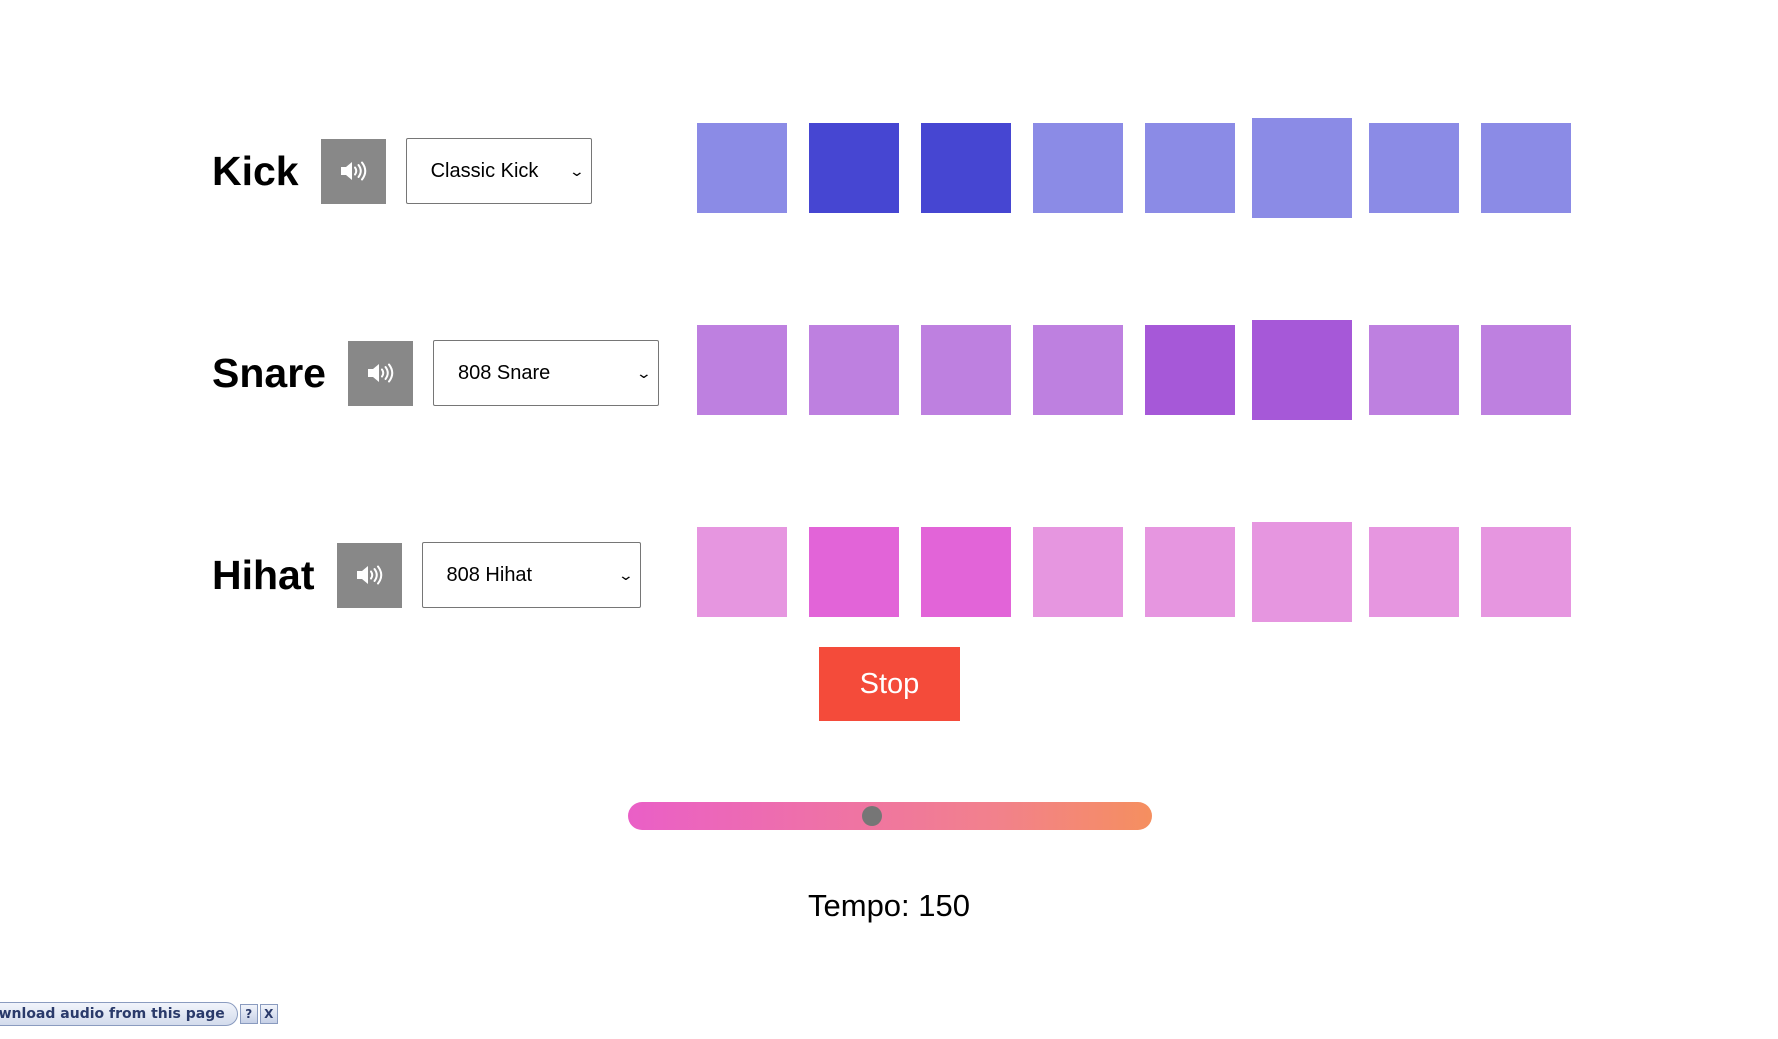 The height and width of the screenshot is (1039, 1778). What do you see at coordinates (1134, 370) in the screenshot?
I see `step-grid-snare` at bounding box center [1134, 370].